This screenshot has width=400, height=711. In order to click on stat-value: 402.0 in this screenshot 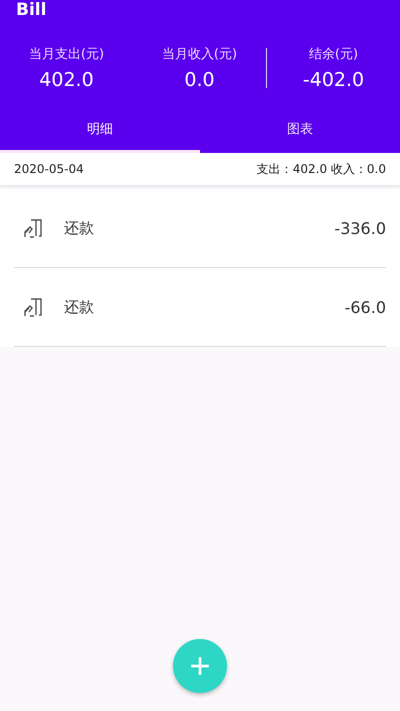, I will do `click(66, 80)`.